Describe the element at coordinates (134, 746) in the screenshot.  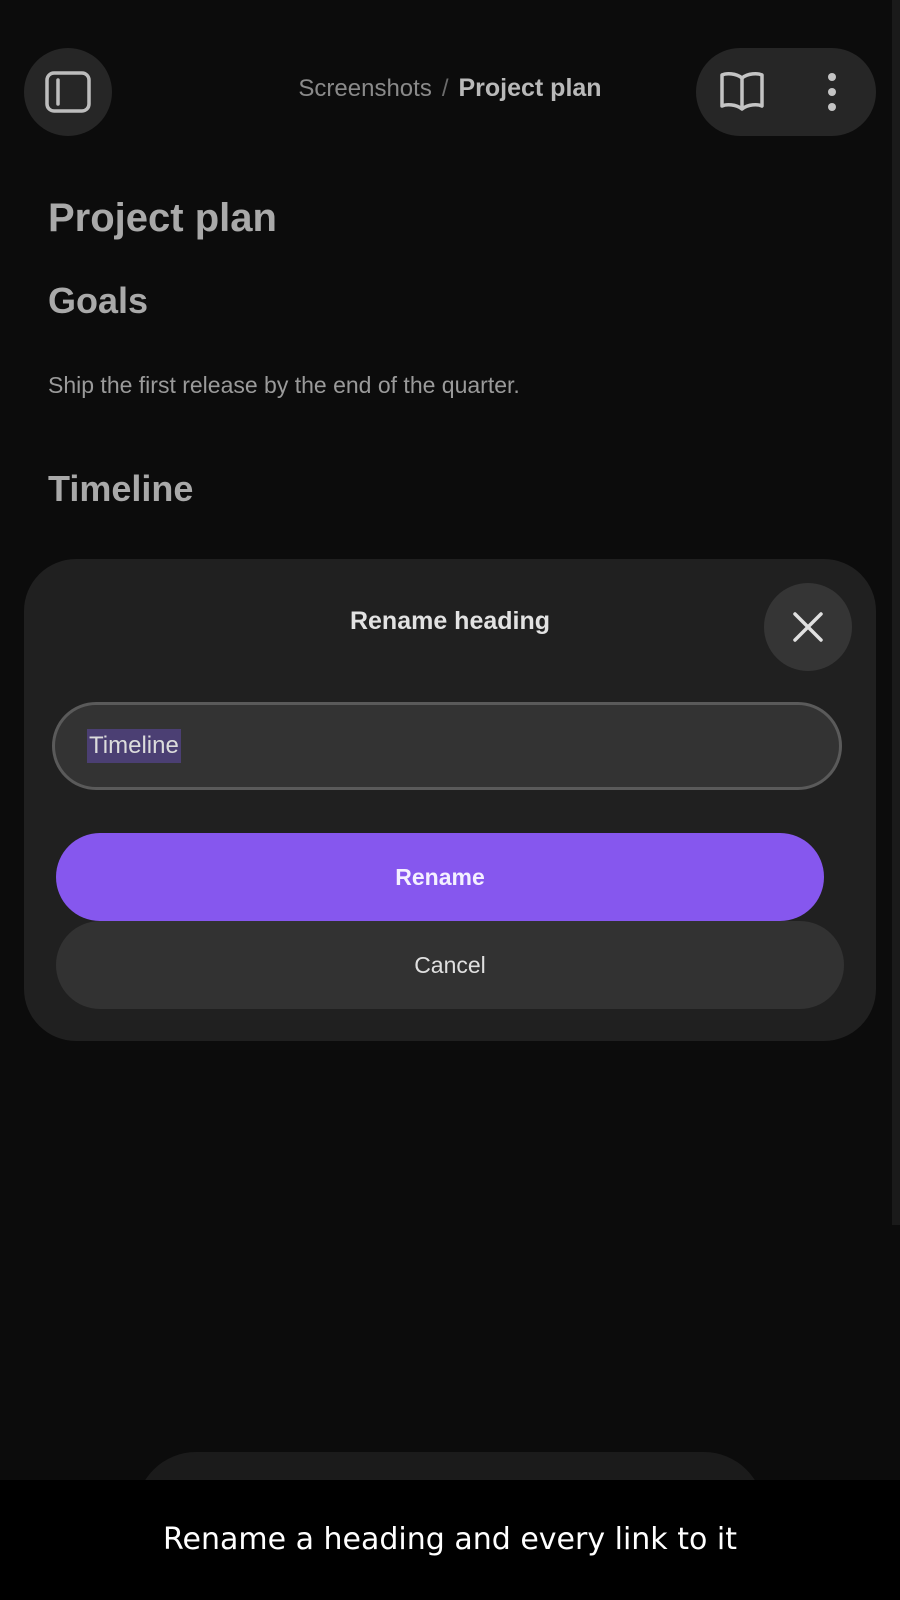
I see `selected-input-text: Timeline` at that location.